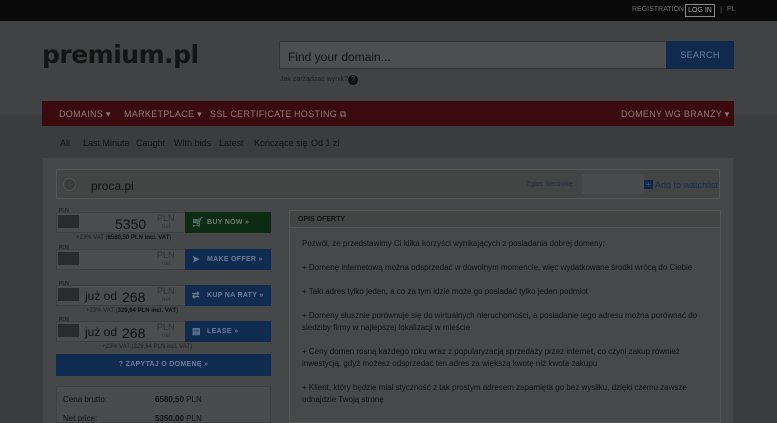 The height and width of the screenshot is (423, 777). Describe the element at coordinates (169, 418) in the screenshot. I see `net-amount: 5350,00` at that location.